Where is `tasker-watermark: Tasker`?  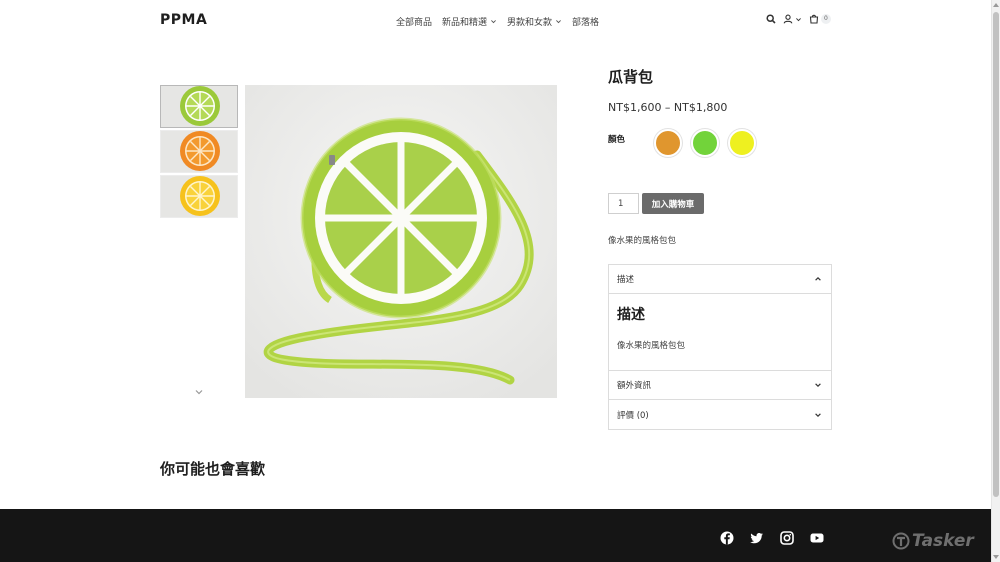
tasker-watermark: Tasker is located at coordinates (933, 541).